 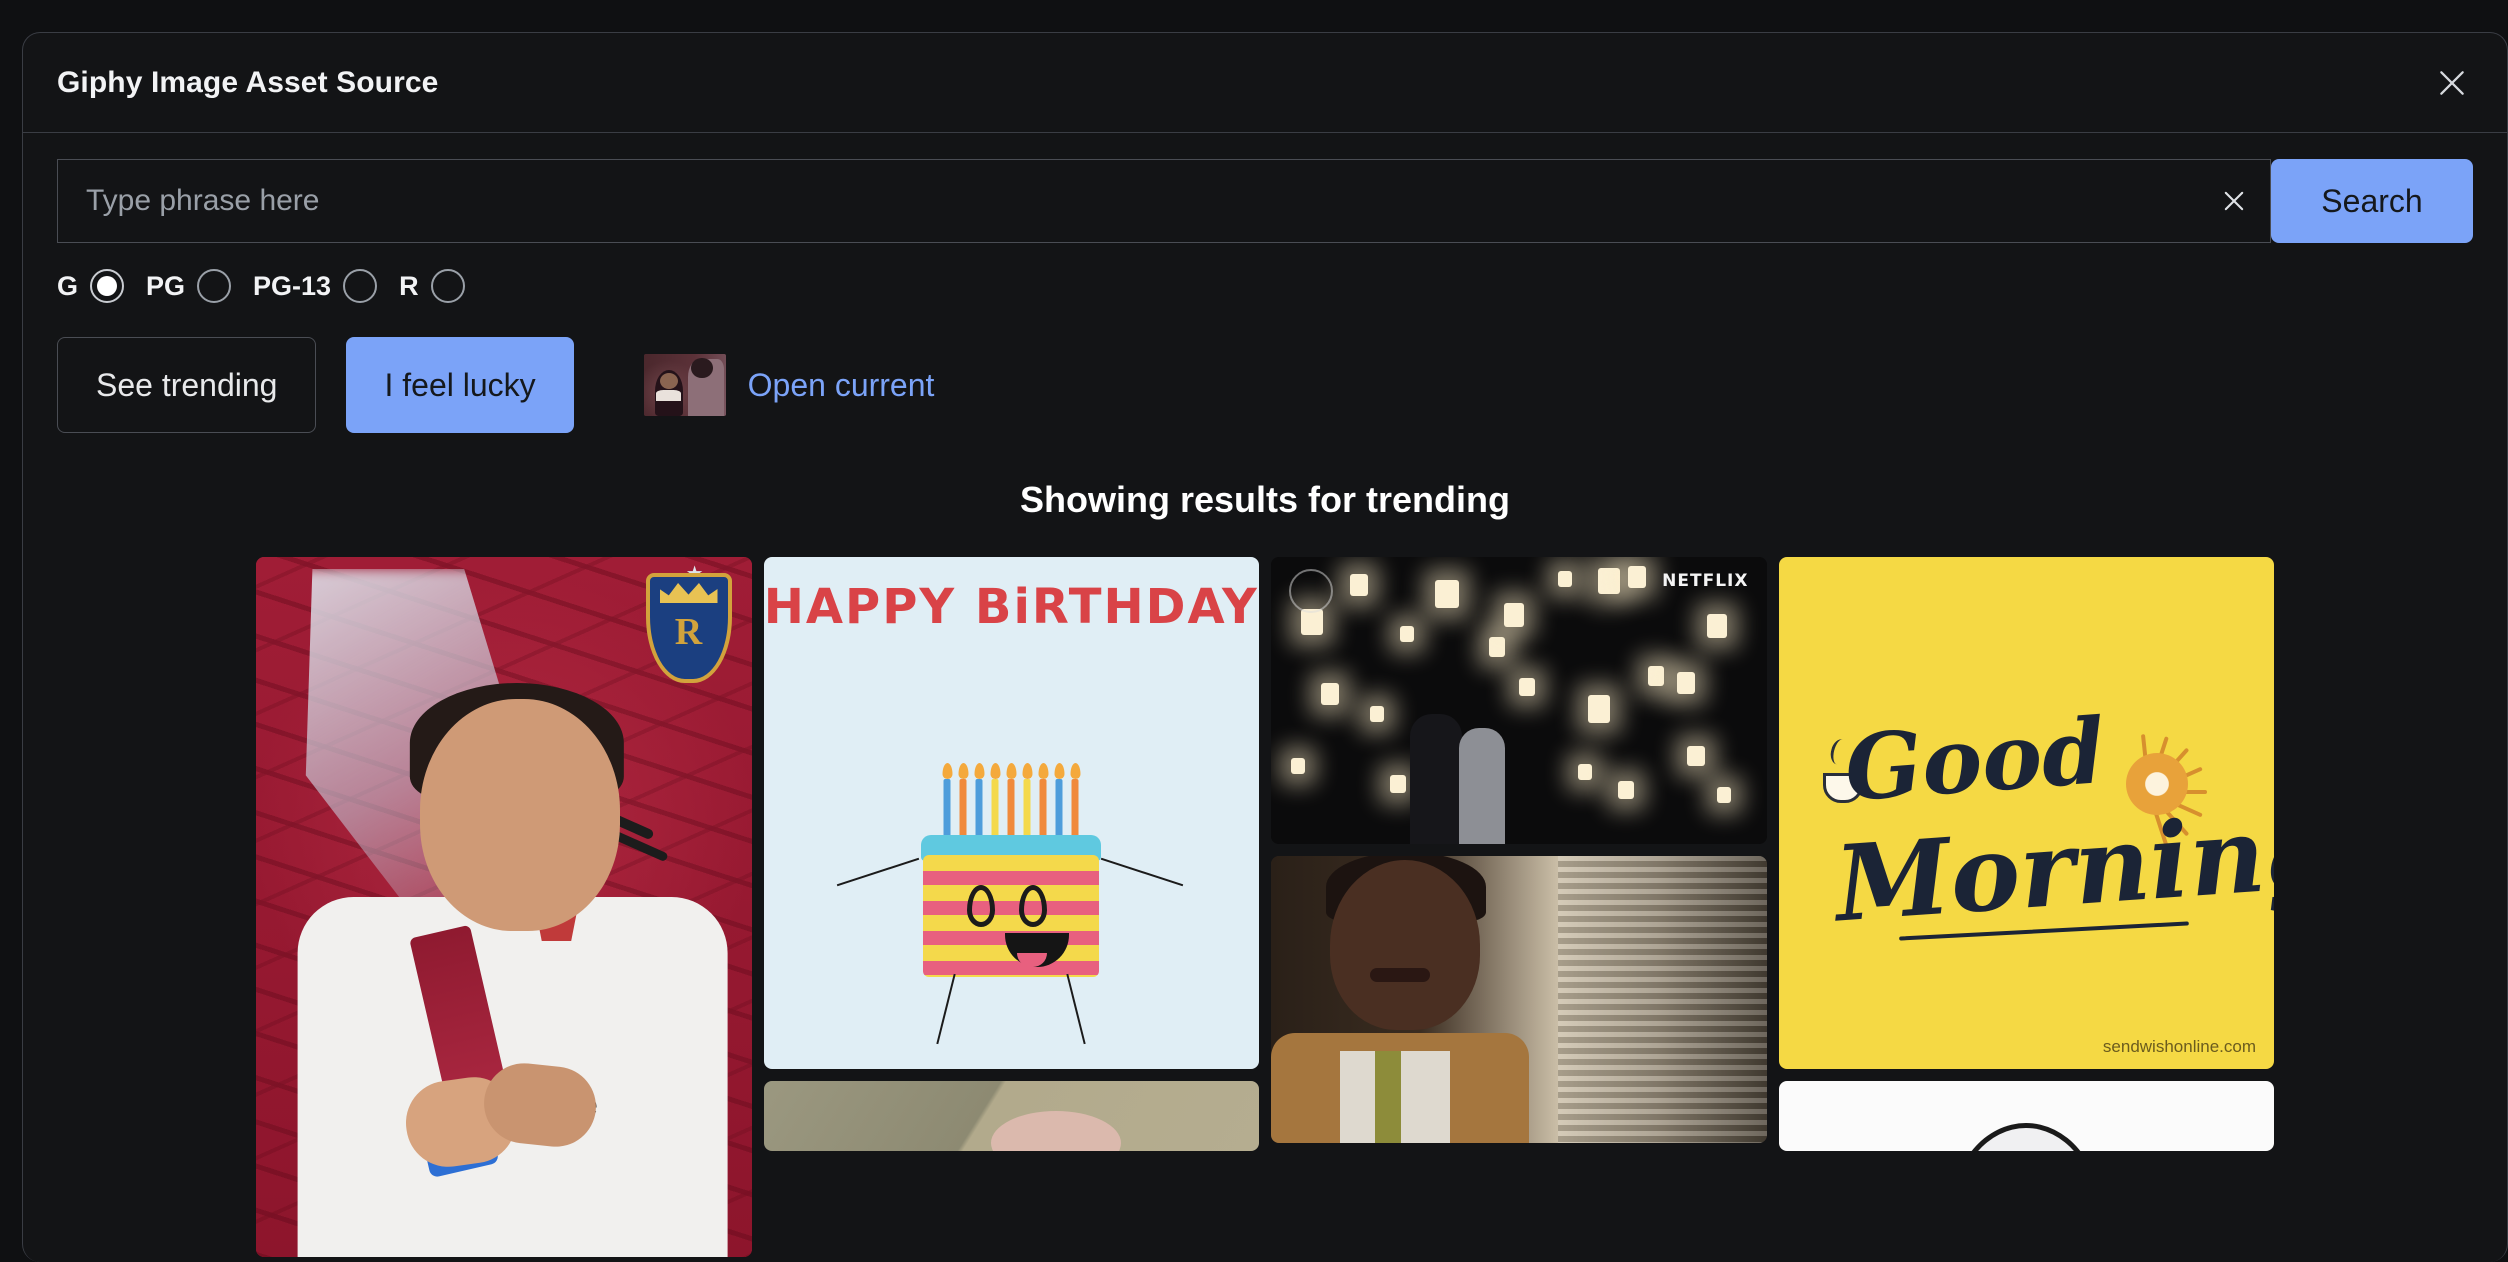 I want to click on channel-badge-icon, so click(x=1311, y=591).